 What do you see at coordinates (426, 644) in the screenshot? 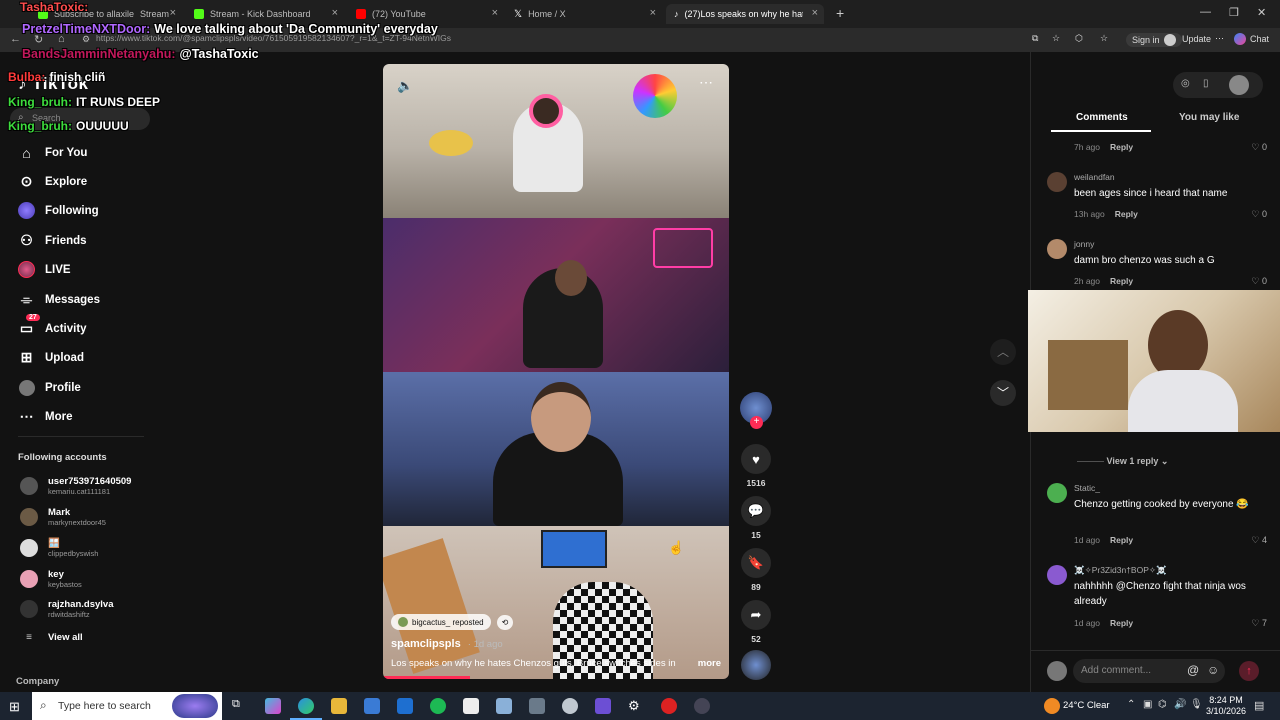
I see `video-author: spamclipspls` at bounding box center [426, 644].